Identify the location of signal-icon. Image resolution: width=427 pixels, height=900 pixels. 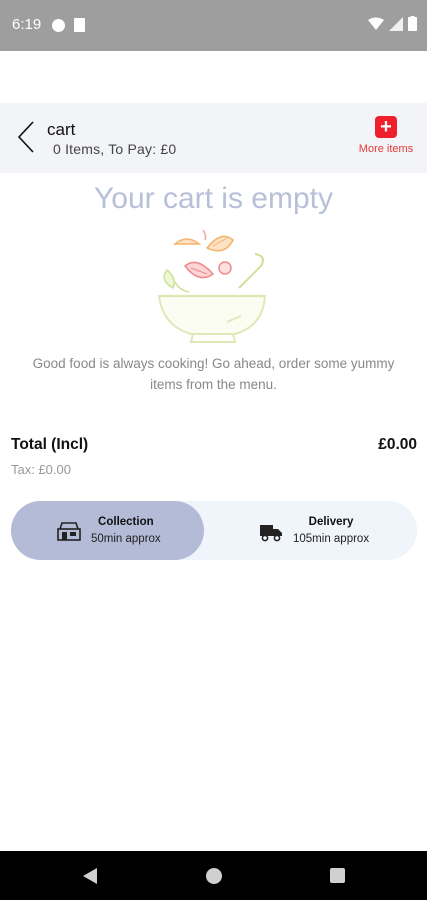
(396, 23).